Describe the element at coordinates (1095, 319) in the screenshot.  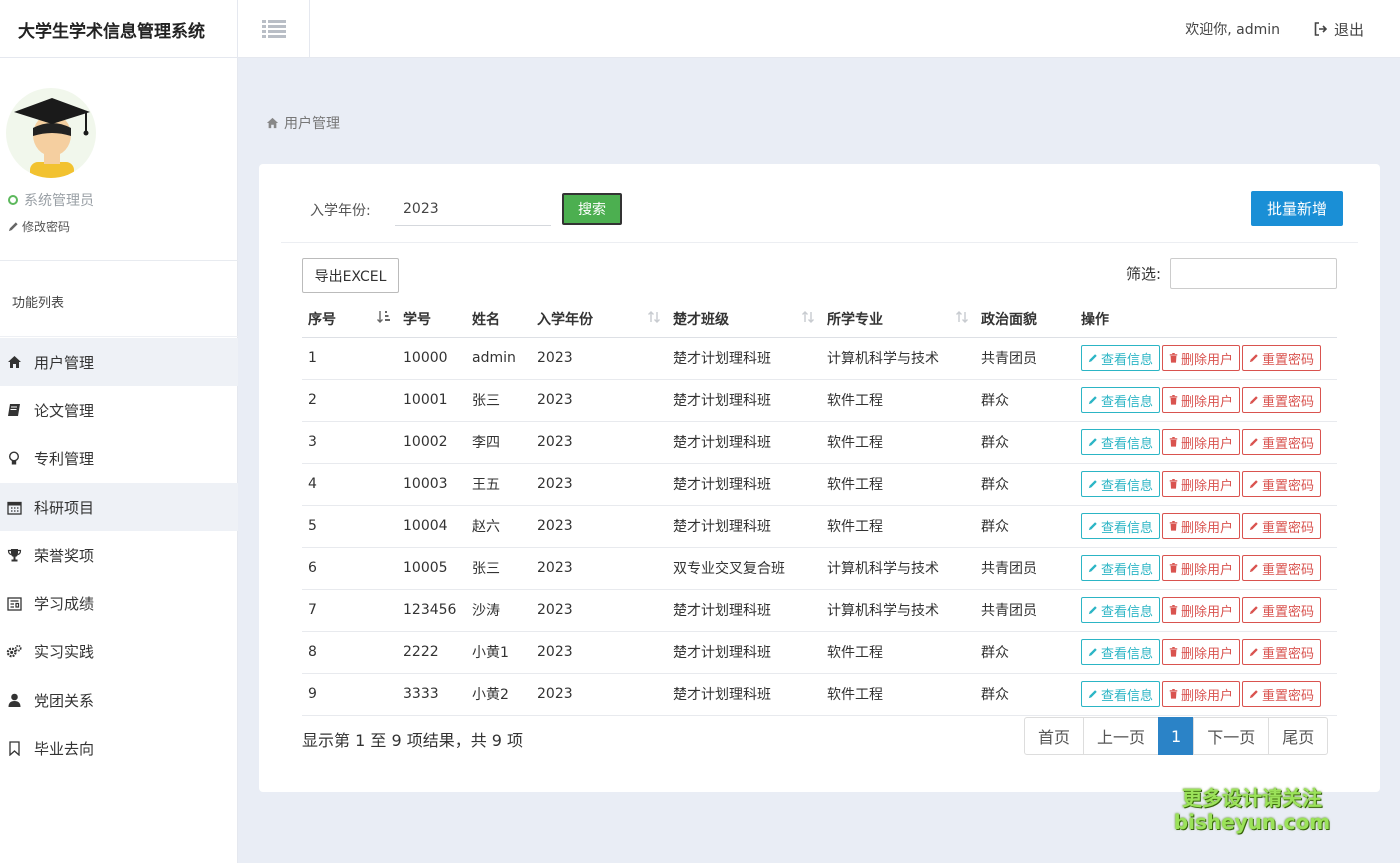
I see `column-header-label: 操作` at that location.